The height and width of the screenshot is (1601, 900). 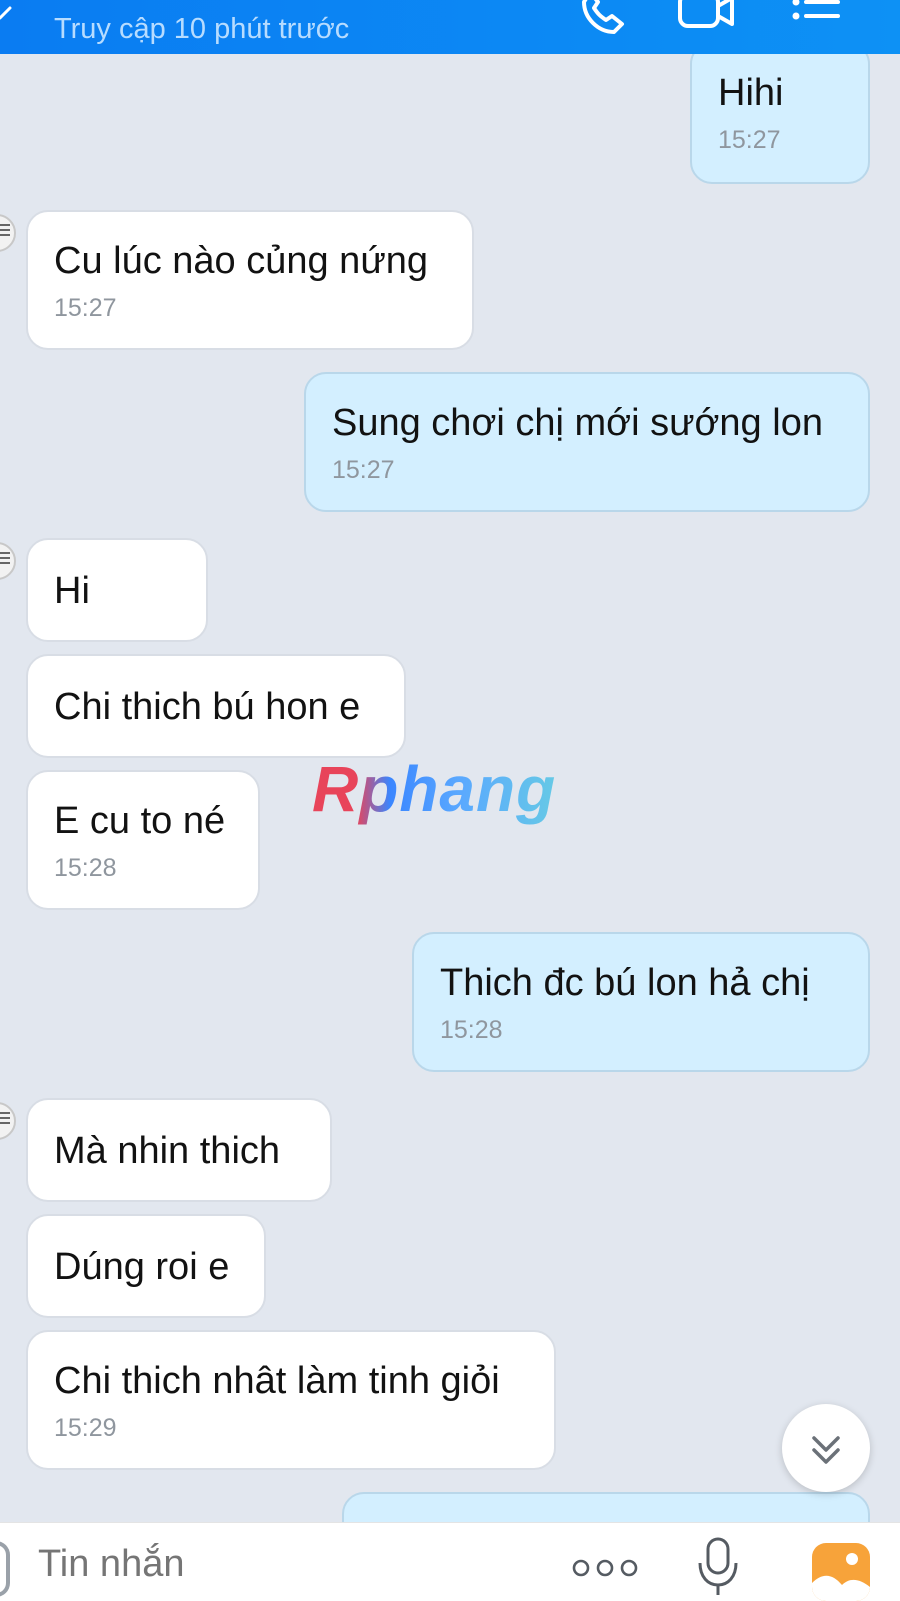 I want to click on message-text: Hihi, so click(x=751, y=93).